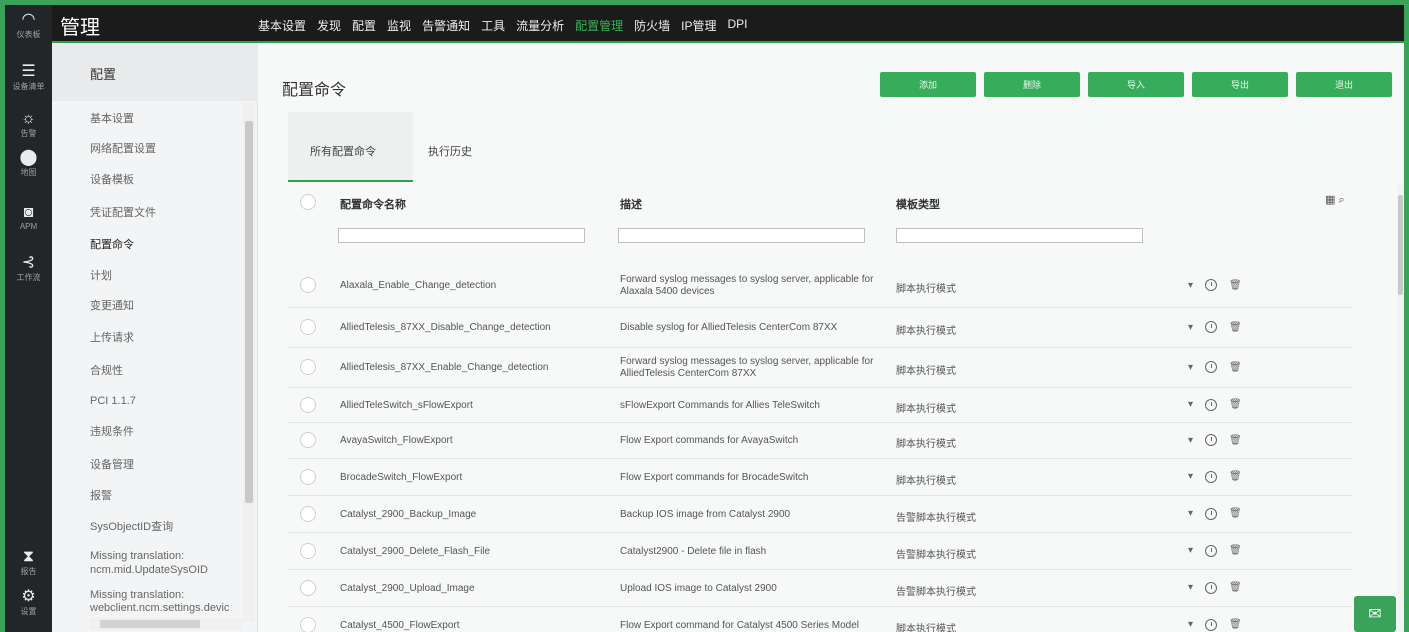  I want to click on col-header-desc: 描述, so click(631, 204).